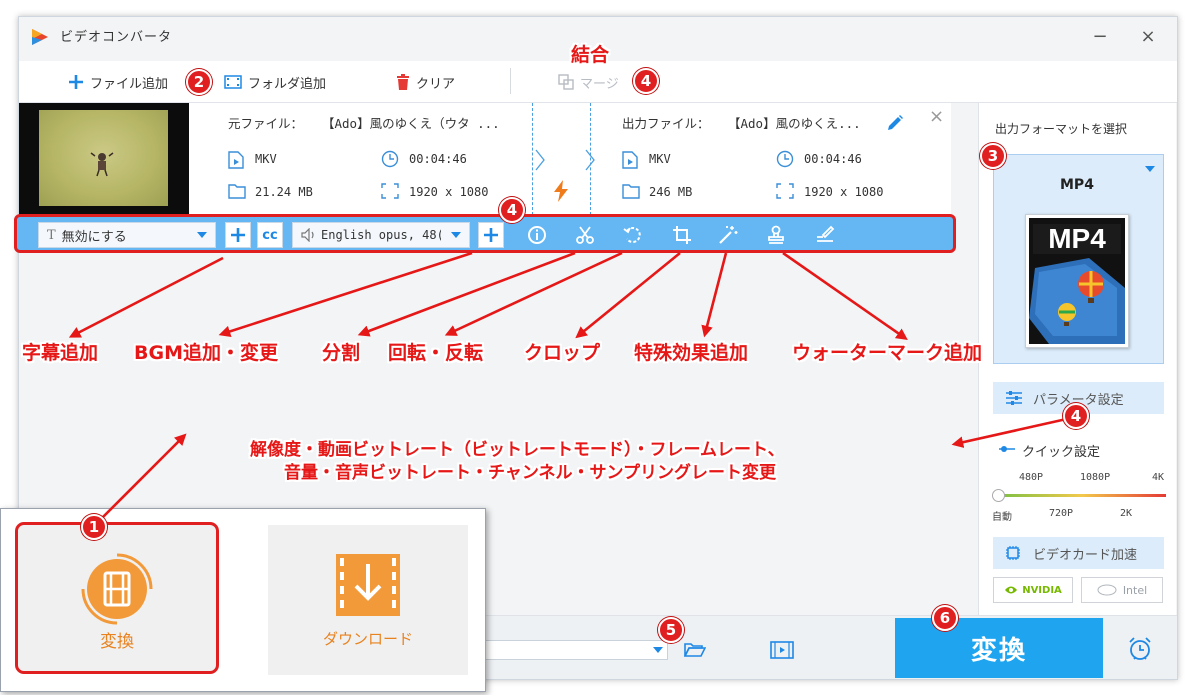 The image size is (1195, 695). I want to click on merge-button: マージ, so click(588, 82).